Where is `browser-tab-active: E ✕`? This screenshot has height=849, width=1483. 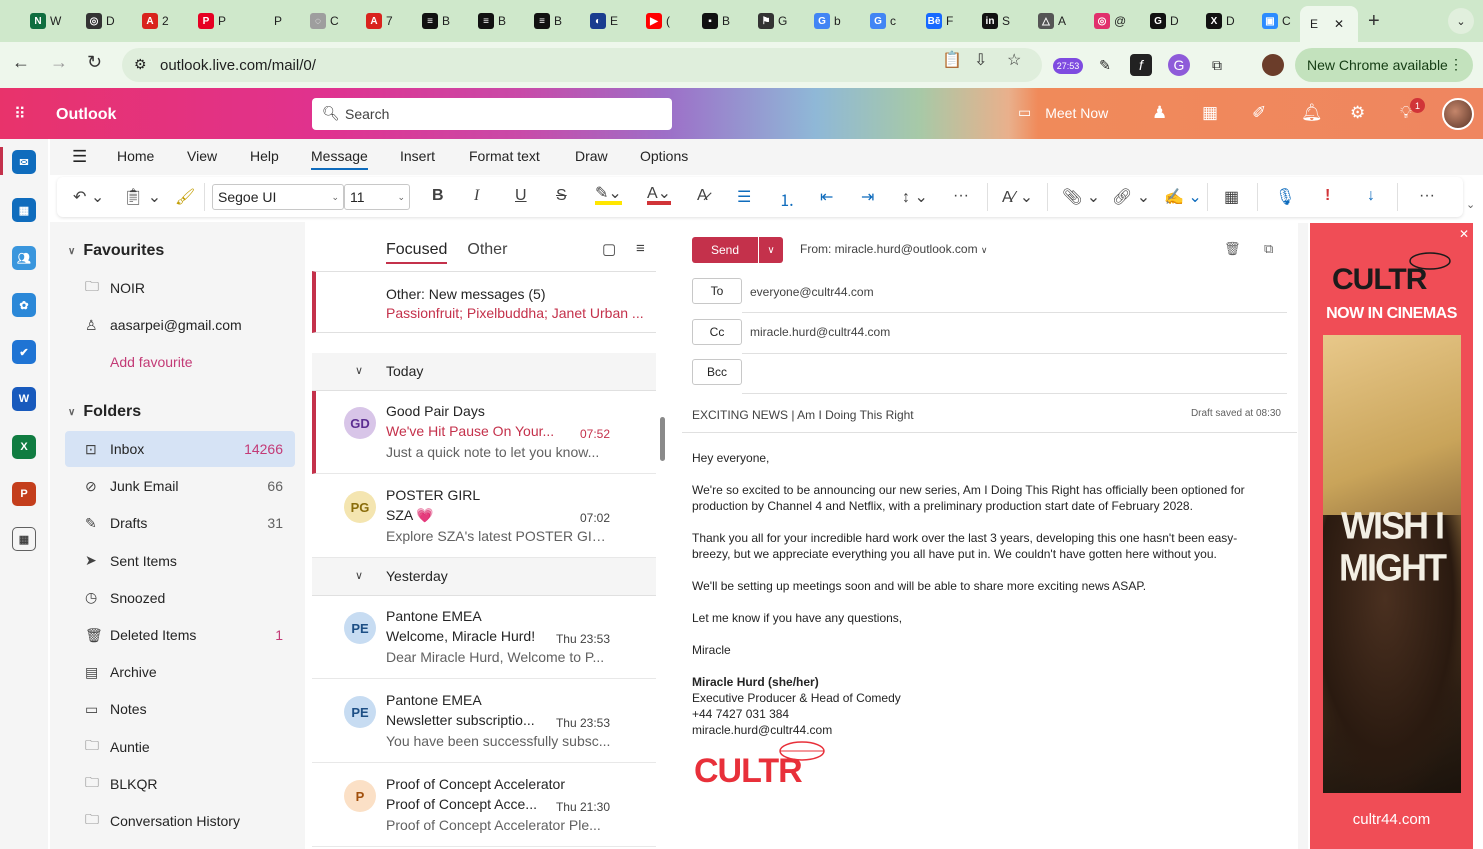
browser-tab-active: E ✕ is located at coordinates (1329, 24).